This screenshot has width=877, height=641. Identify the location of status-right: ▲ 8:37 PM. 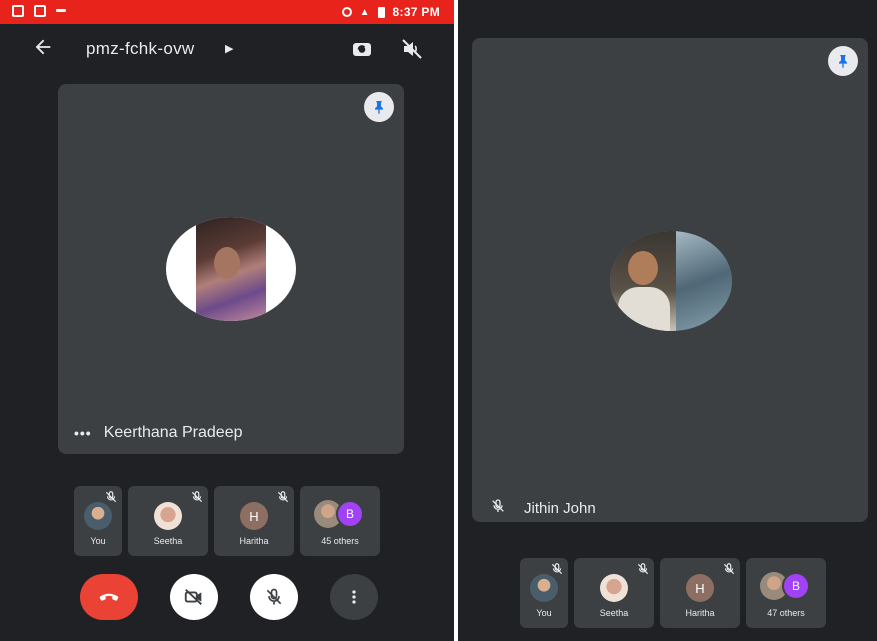
(390, 12).